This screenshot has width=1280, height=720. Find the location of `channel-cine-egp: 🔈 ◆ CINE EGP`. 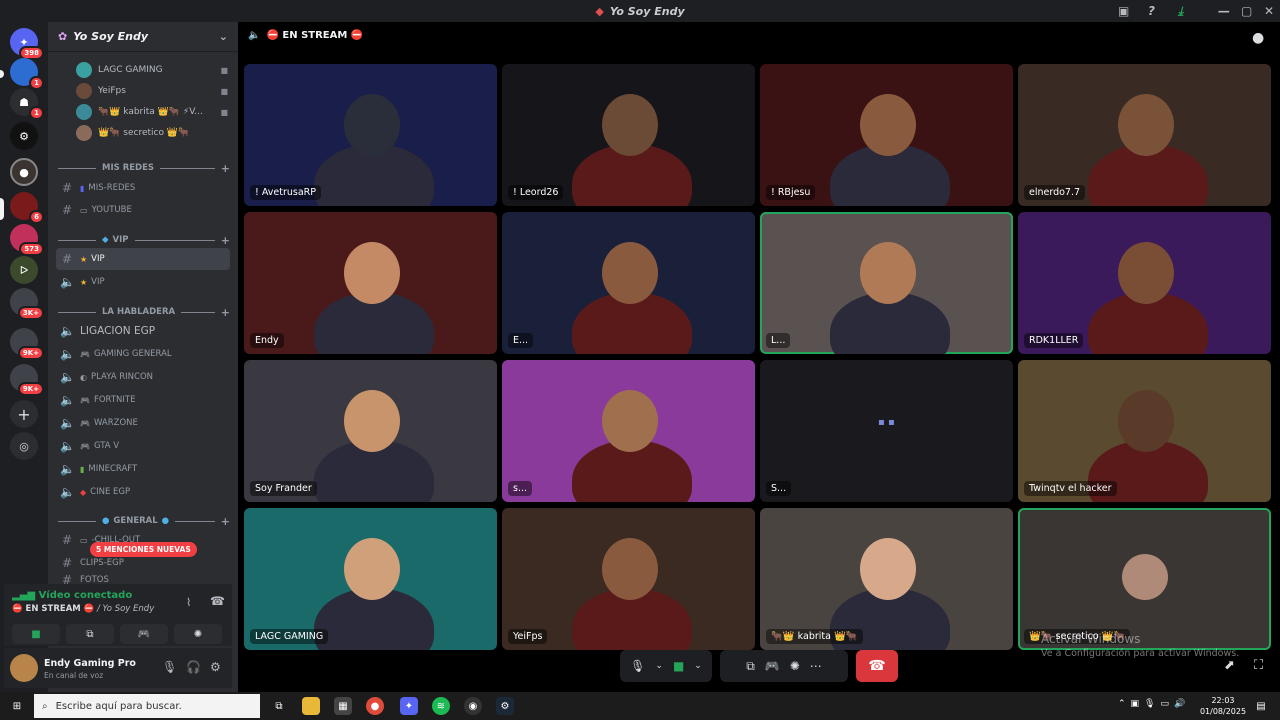

channel-cine-egp: 🔈 ◆ CINE EGP is located at coordinates (143, 492).